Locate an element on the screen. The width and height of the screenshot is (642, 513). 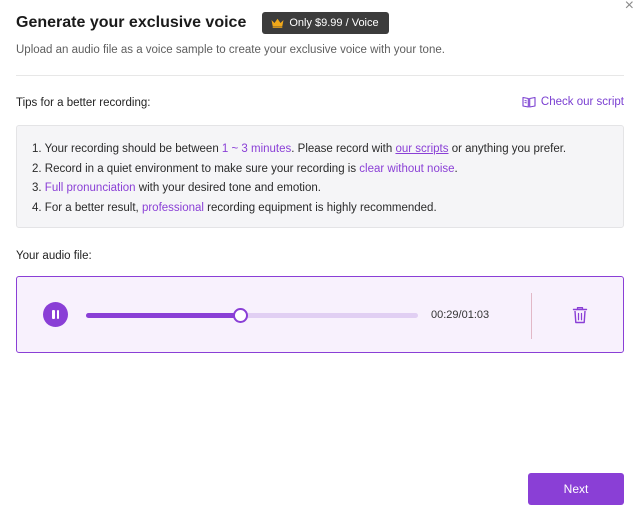
tip-highlight: clear without noise is located at coordinates (407, 168).